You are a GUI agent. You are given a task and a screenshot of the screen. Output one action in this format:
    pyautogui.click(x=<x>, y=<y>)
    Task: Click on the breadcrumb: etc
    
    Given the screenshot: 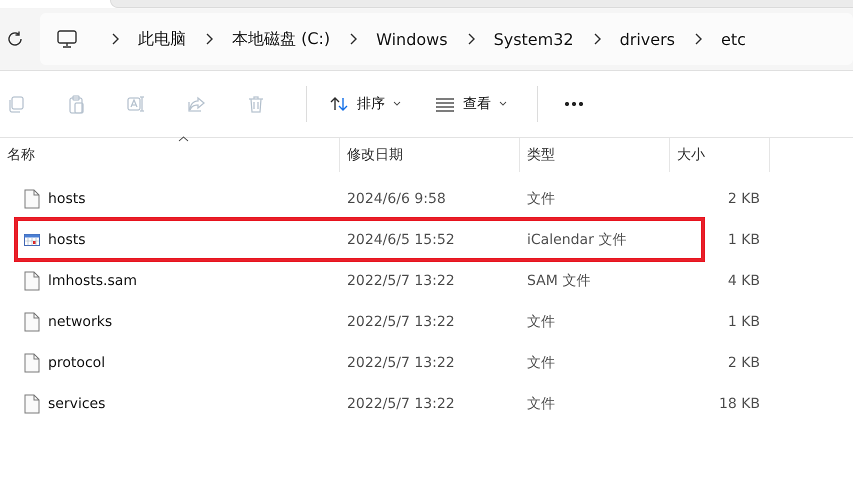 What is the action you would take?
    pyautogui.click(x=733, y=39)
    